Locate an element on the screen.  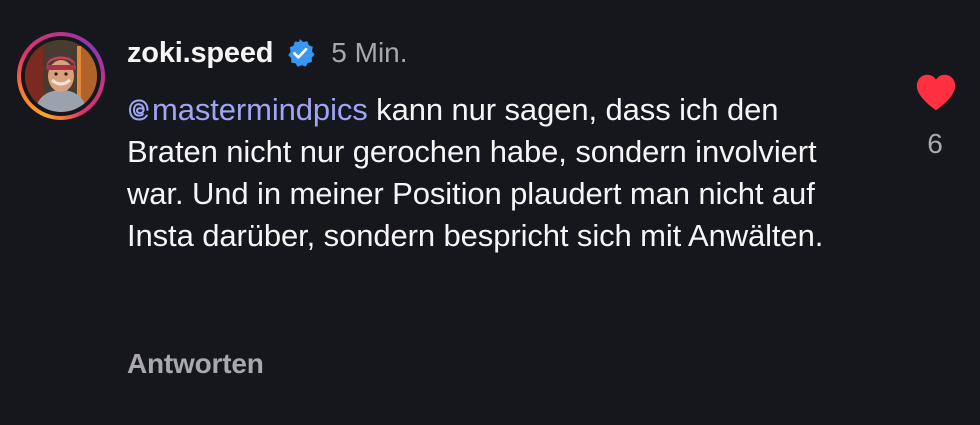
mention-username: mastermindpics is located at coordinates (260, 109).